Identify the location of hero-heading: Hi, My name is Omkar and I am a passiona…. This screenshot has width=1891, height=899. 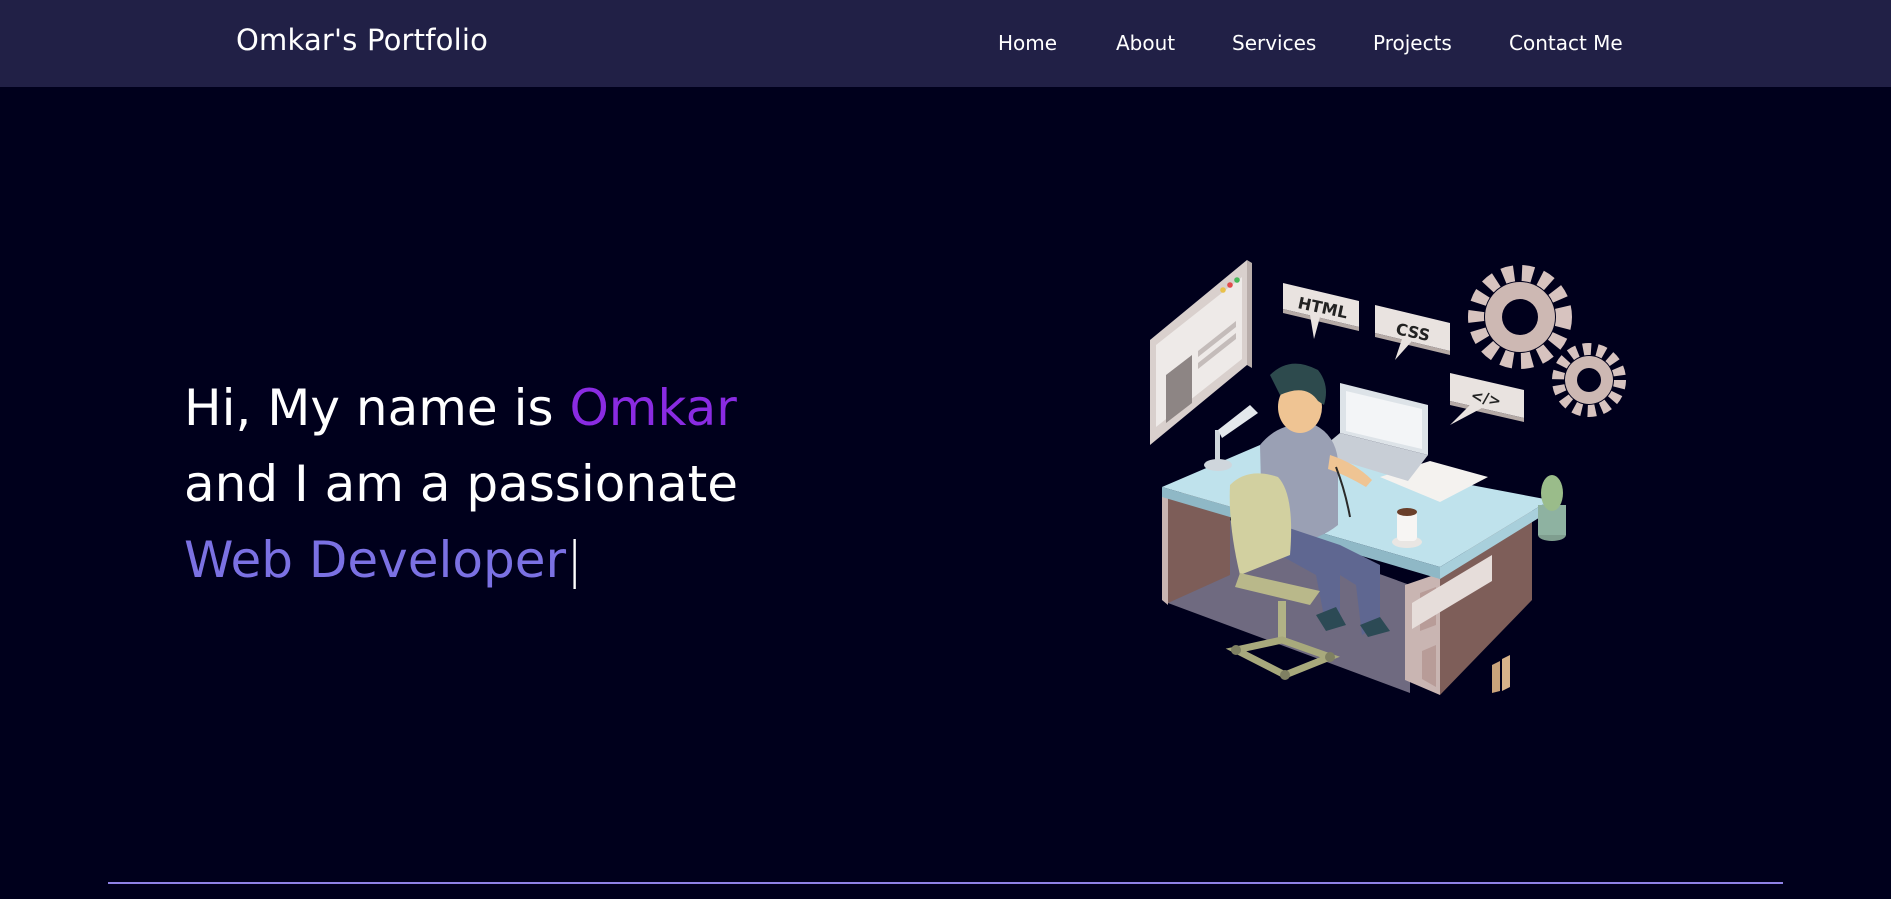
(461, 484).